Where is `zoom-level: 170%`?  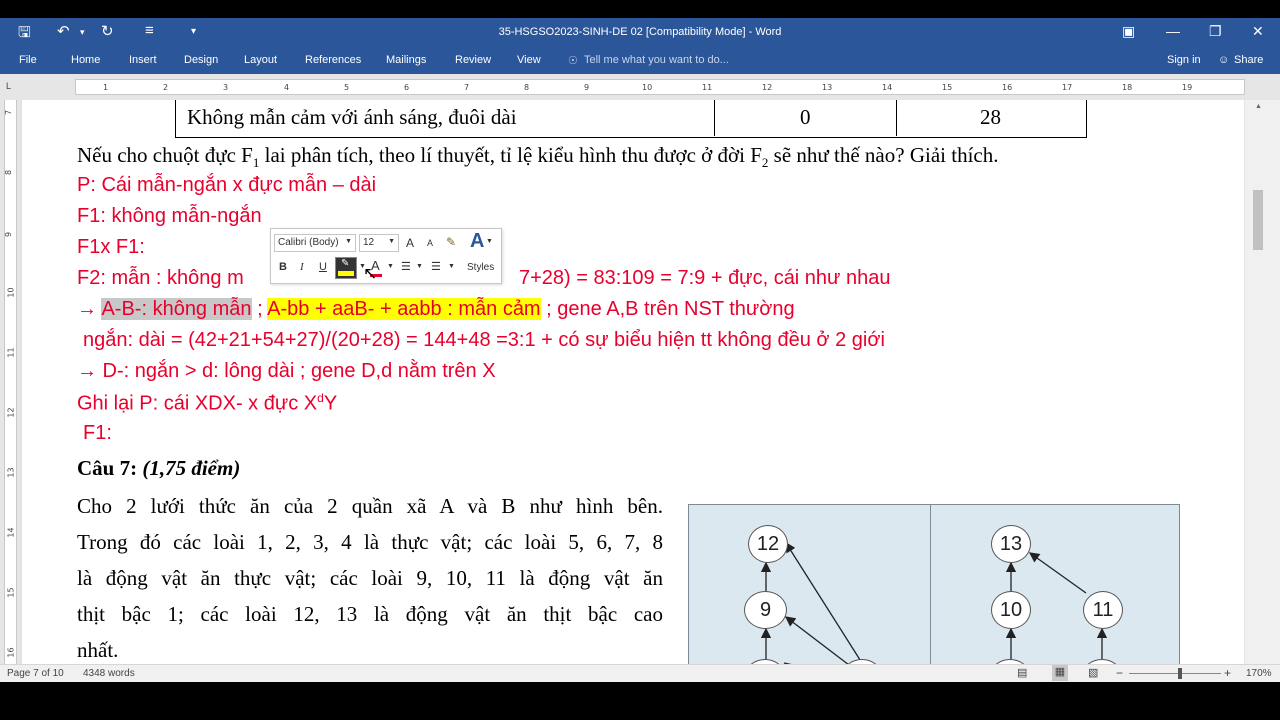
zoom-level: 170% is located at coordinates (1259, 673).